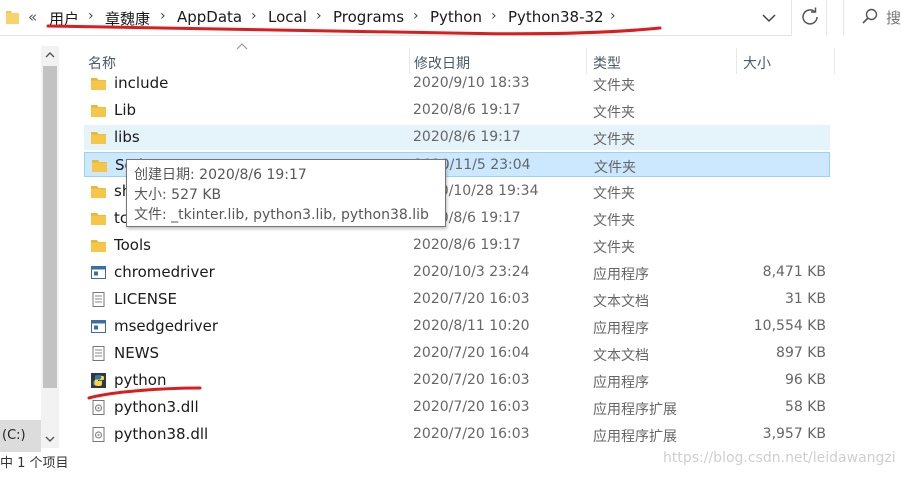 The height and width of the screenshot is (478, 901). Describe the element at coordinates (127, 137) in the screenshot. I see `file-name: libs` at that location.